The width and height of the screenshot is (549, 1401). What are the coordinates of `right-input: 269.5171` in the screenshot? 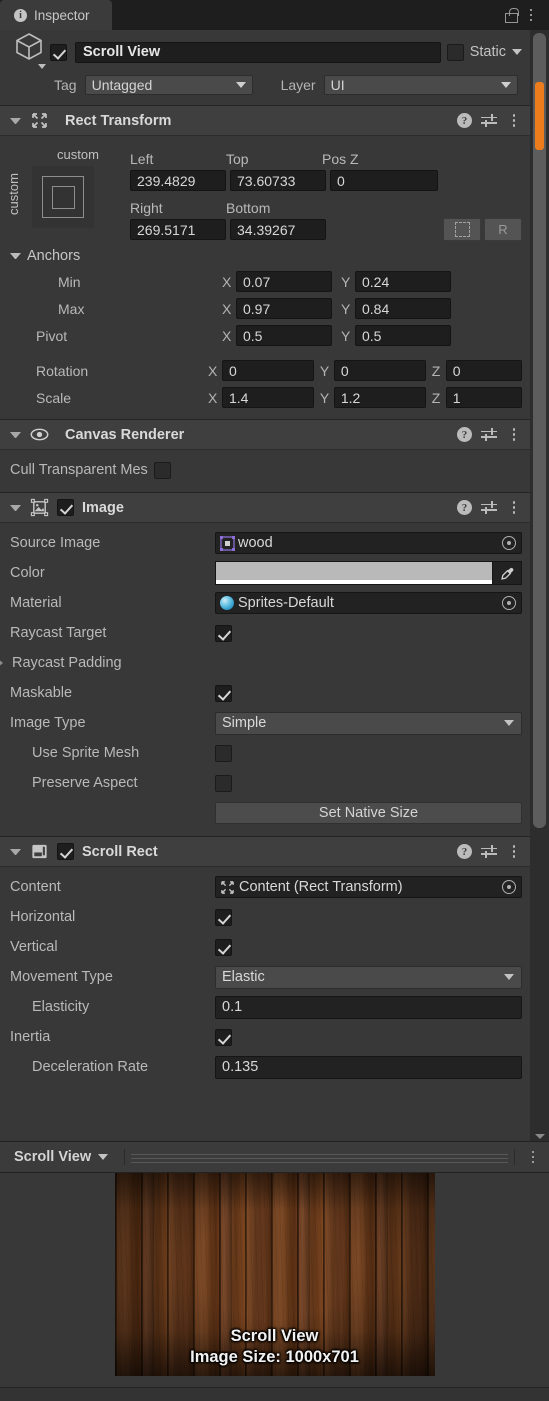 It's located at (178, 229).